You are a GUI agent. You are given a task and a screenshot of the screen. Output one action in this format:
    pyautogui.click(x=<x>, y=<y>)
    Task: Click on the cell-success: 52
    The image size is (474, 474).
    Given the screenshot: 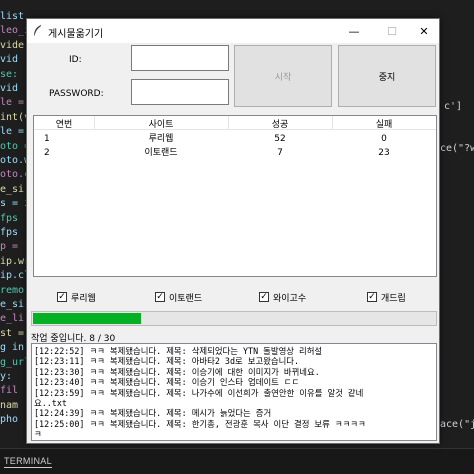 What is the action you would take?
    pyautogui.click(x=280, y=139)
    